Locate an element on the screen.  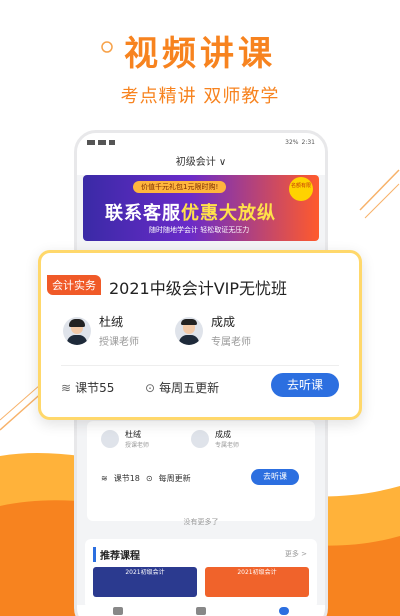
lessons-meta: ≋ 课节55 is located at coordinates (87, 387).